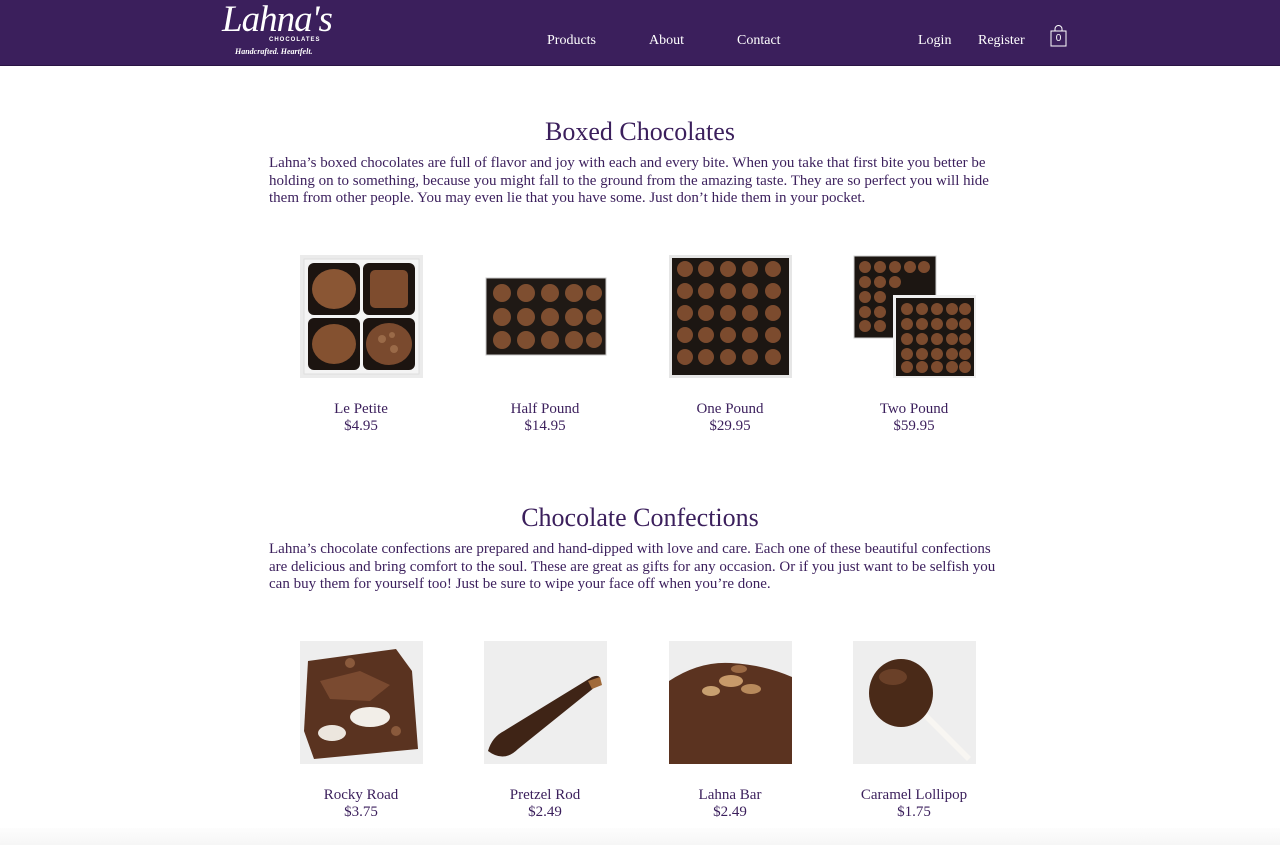  Describe the element at coordinates (640, 836) in the screenshot. I see `page-footer-edge` at that location.